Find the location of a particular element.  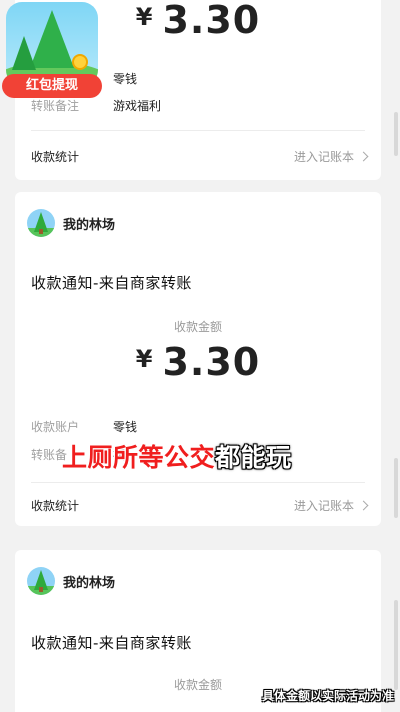

withdraw-red-packet-label: 红包提现 is located at coordinates (52, 86).